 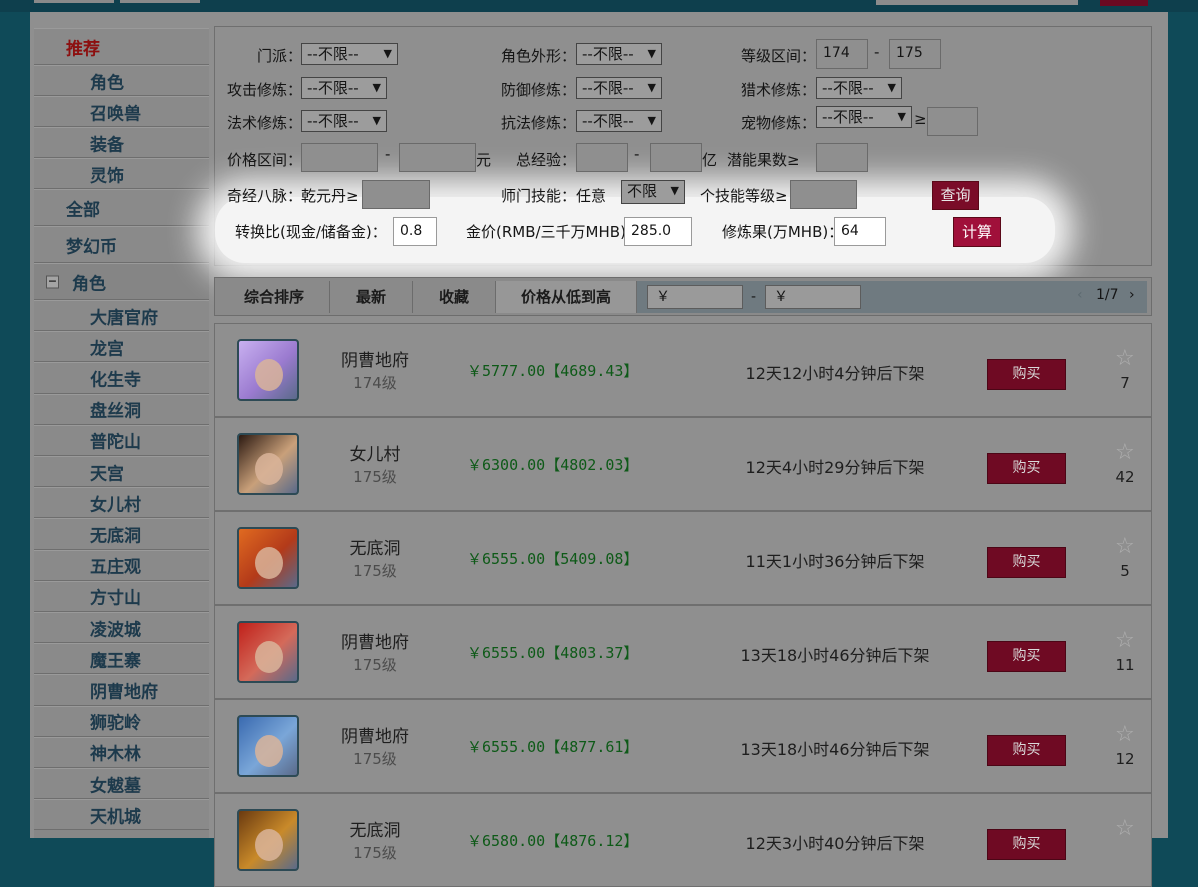 What do you see at coordinates (121, 347) in the screenshot?
I see `sidebar-item-9: 龙宫` at bounding box center [121, 347].